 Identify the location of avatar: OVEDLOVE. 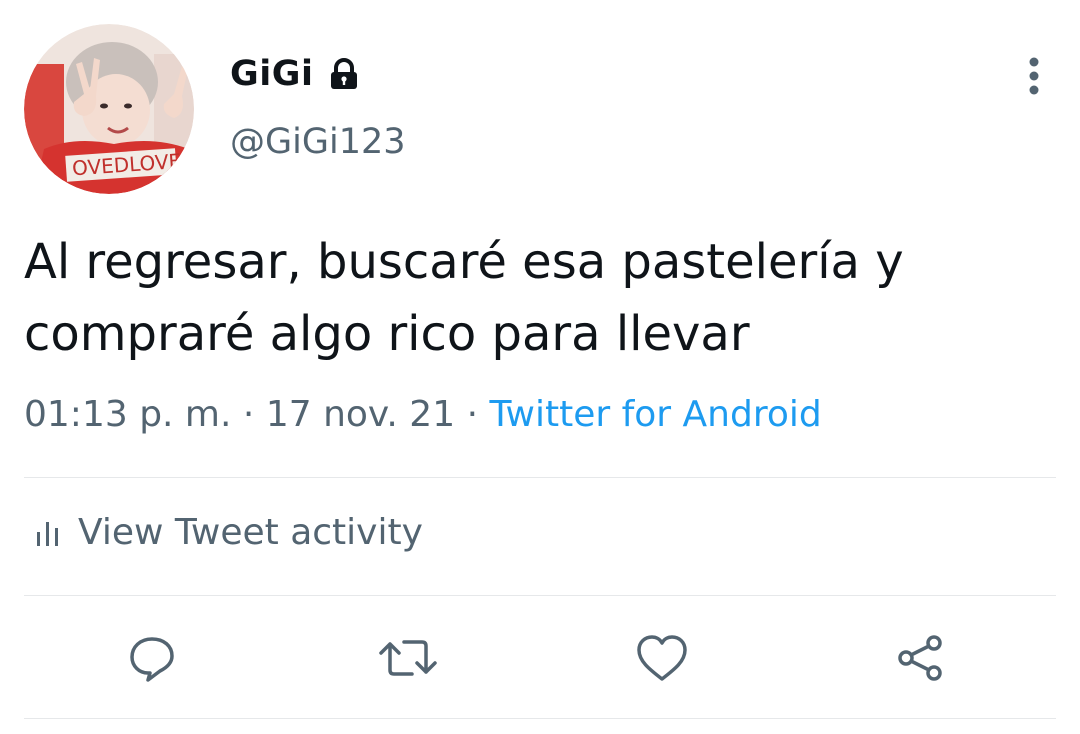
(109, 109).